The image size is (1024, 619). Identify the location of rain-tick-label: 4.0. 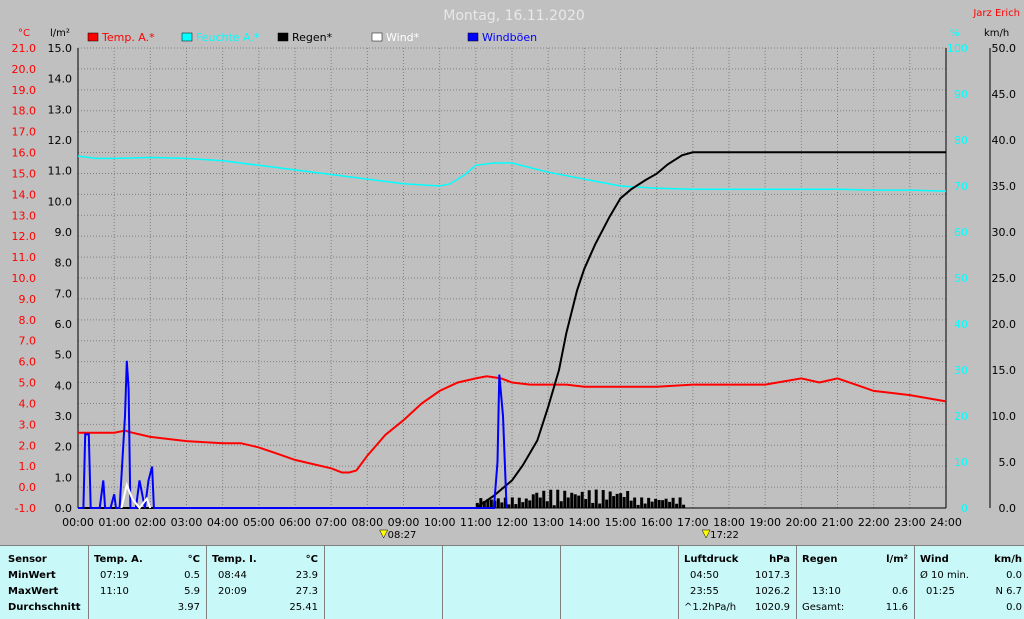
(64, 385).